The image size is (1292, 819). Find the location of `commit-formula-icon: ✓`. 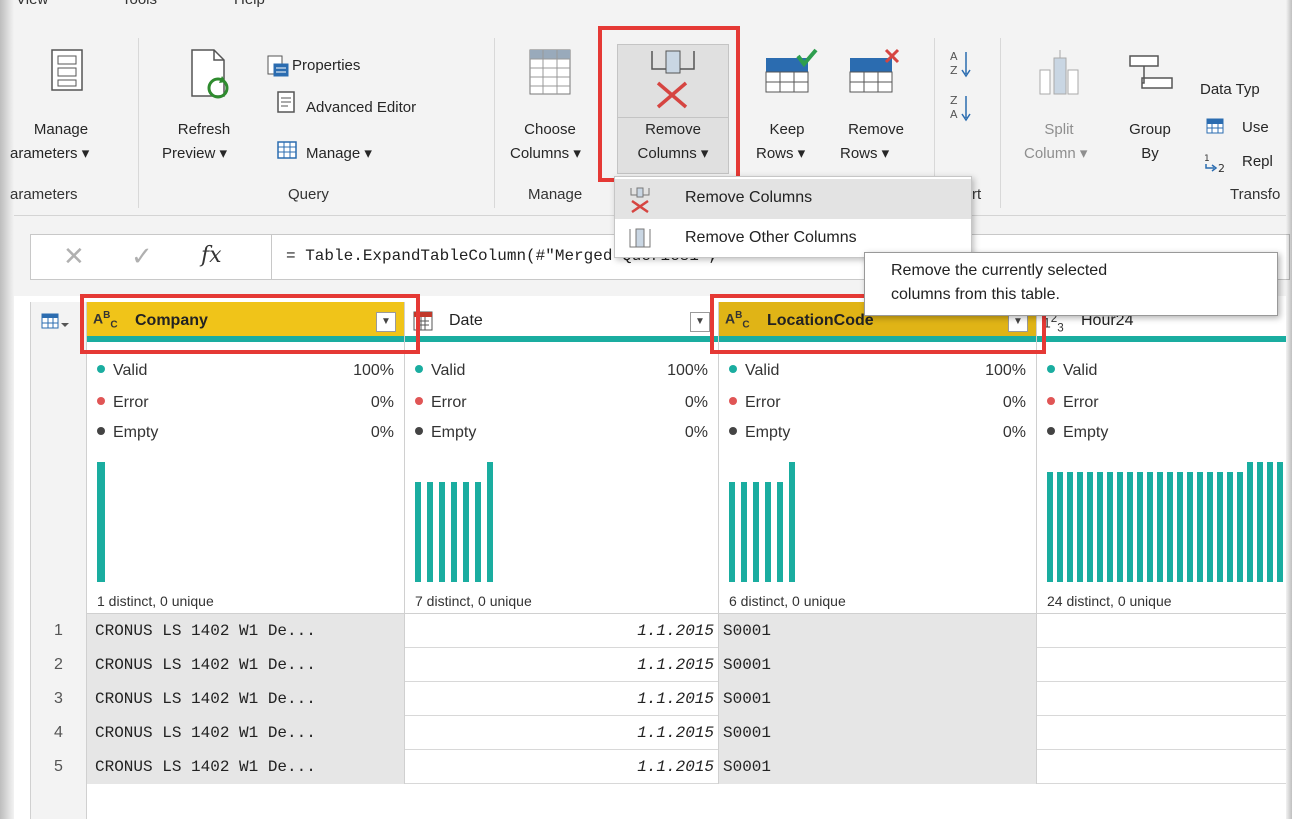

commit-formula-icon: ✓ is located at coordinates (142, 256).